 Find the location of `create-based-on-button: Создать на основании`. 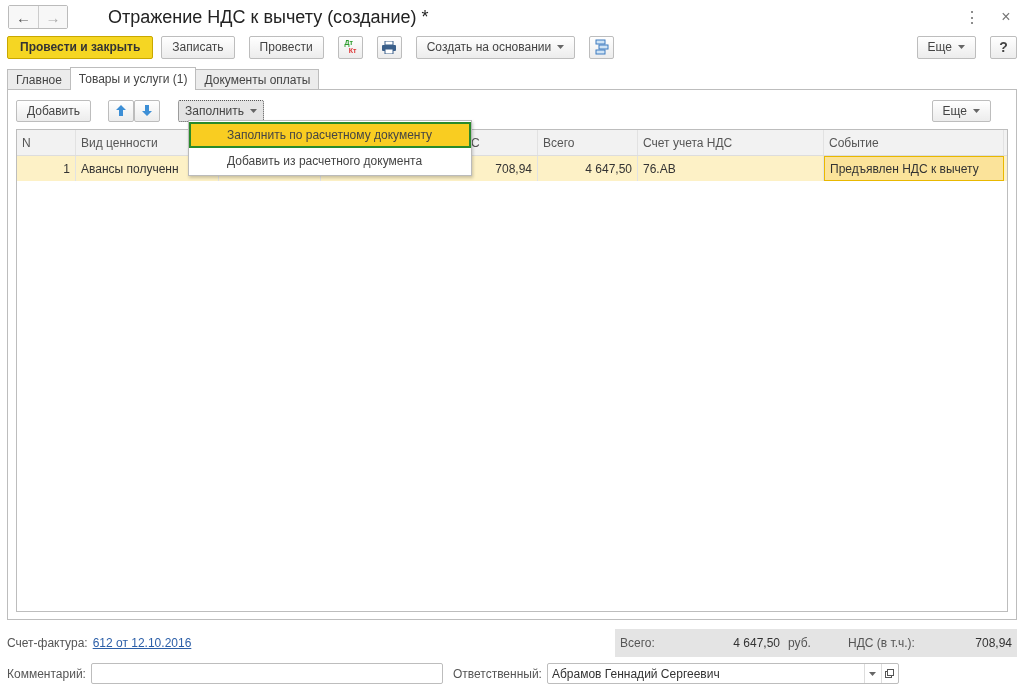

create-based-on-button: Создать на основании is located at coordinates (495, 47).